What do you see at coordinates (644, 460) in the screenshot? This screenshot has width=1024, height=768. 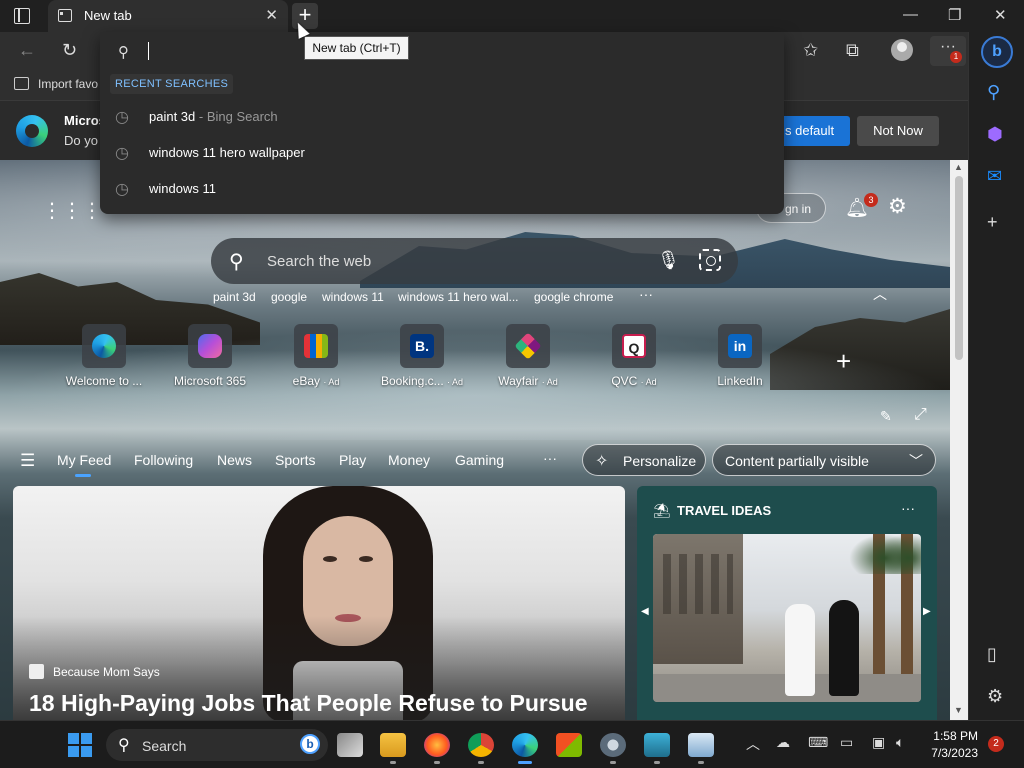 I see `personalize-button: ✧ Personalize` at bounding box center [644, 460].